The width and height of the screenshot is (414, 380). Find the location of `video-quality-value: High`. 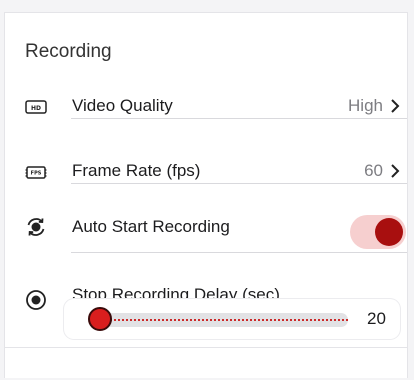

video-quality-value: High is located at coordinates (365, 105).